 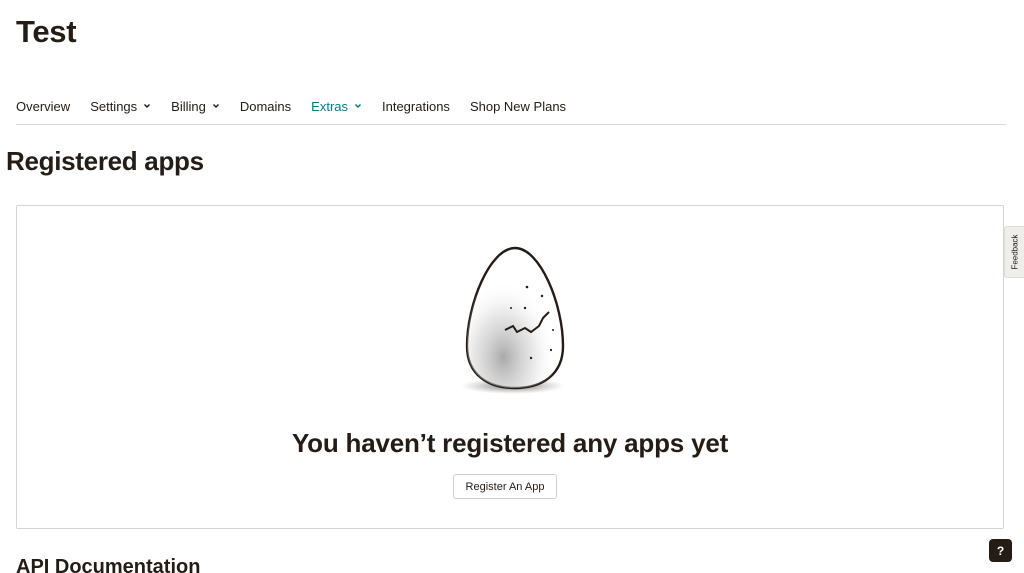 I want to click on tab-domains: Domains, so click(x=265, y=106).